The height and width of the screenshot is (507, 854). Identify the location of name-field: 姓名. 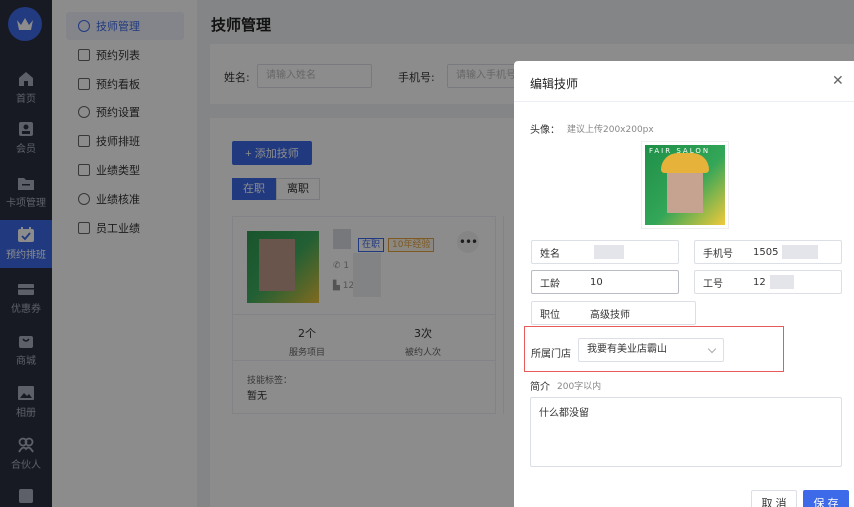
(605, 252).